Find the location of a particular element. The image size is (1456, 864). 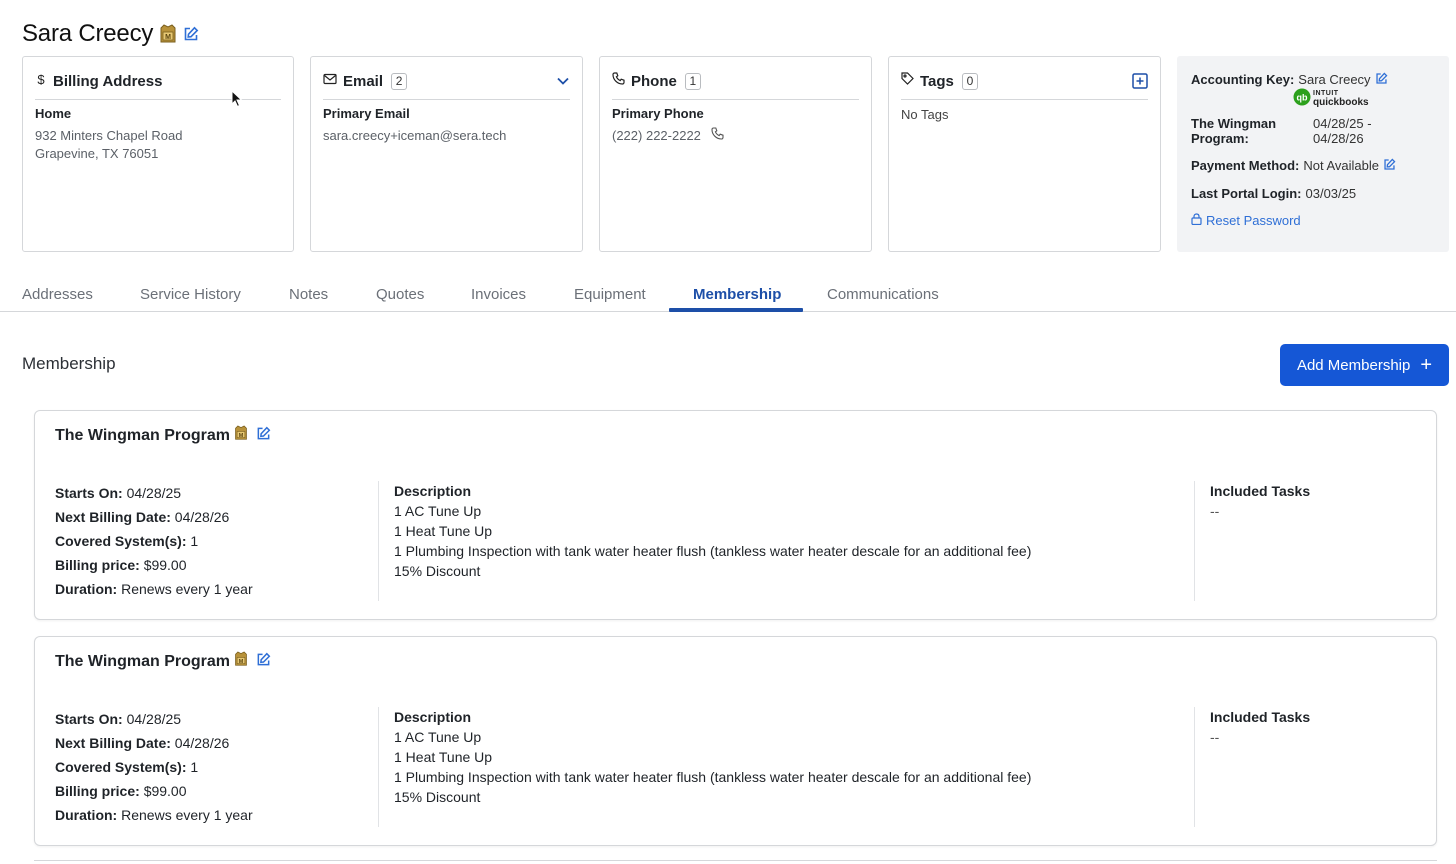

add-tag-icon is located at coordinates (1140, 81).